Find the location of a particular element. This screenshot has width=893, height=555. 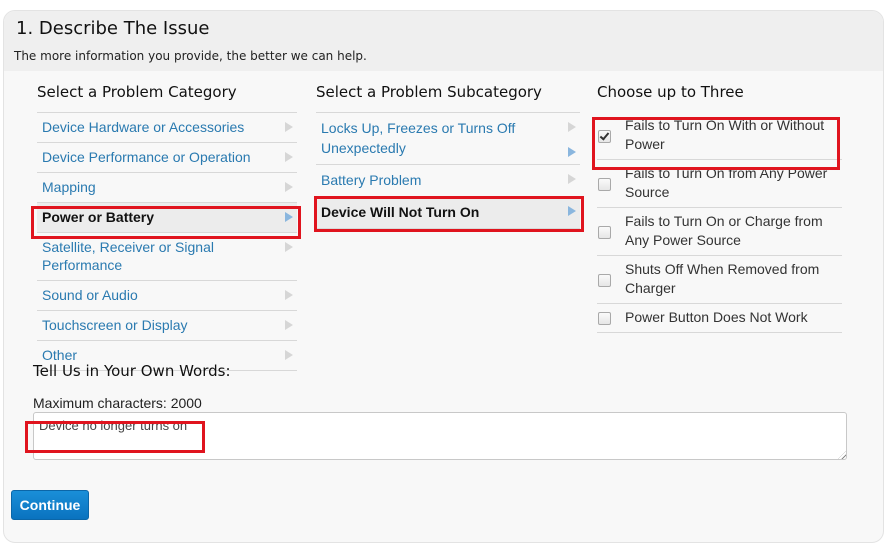

category-label: Sound or Audio is located at coordinates (90, 295).